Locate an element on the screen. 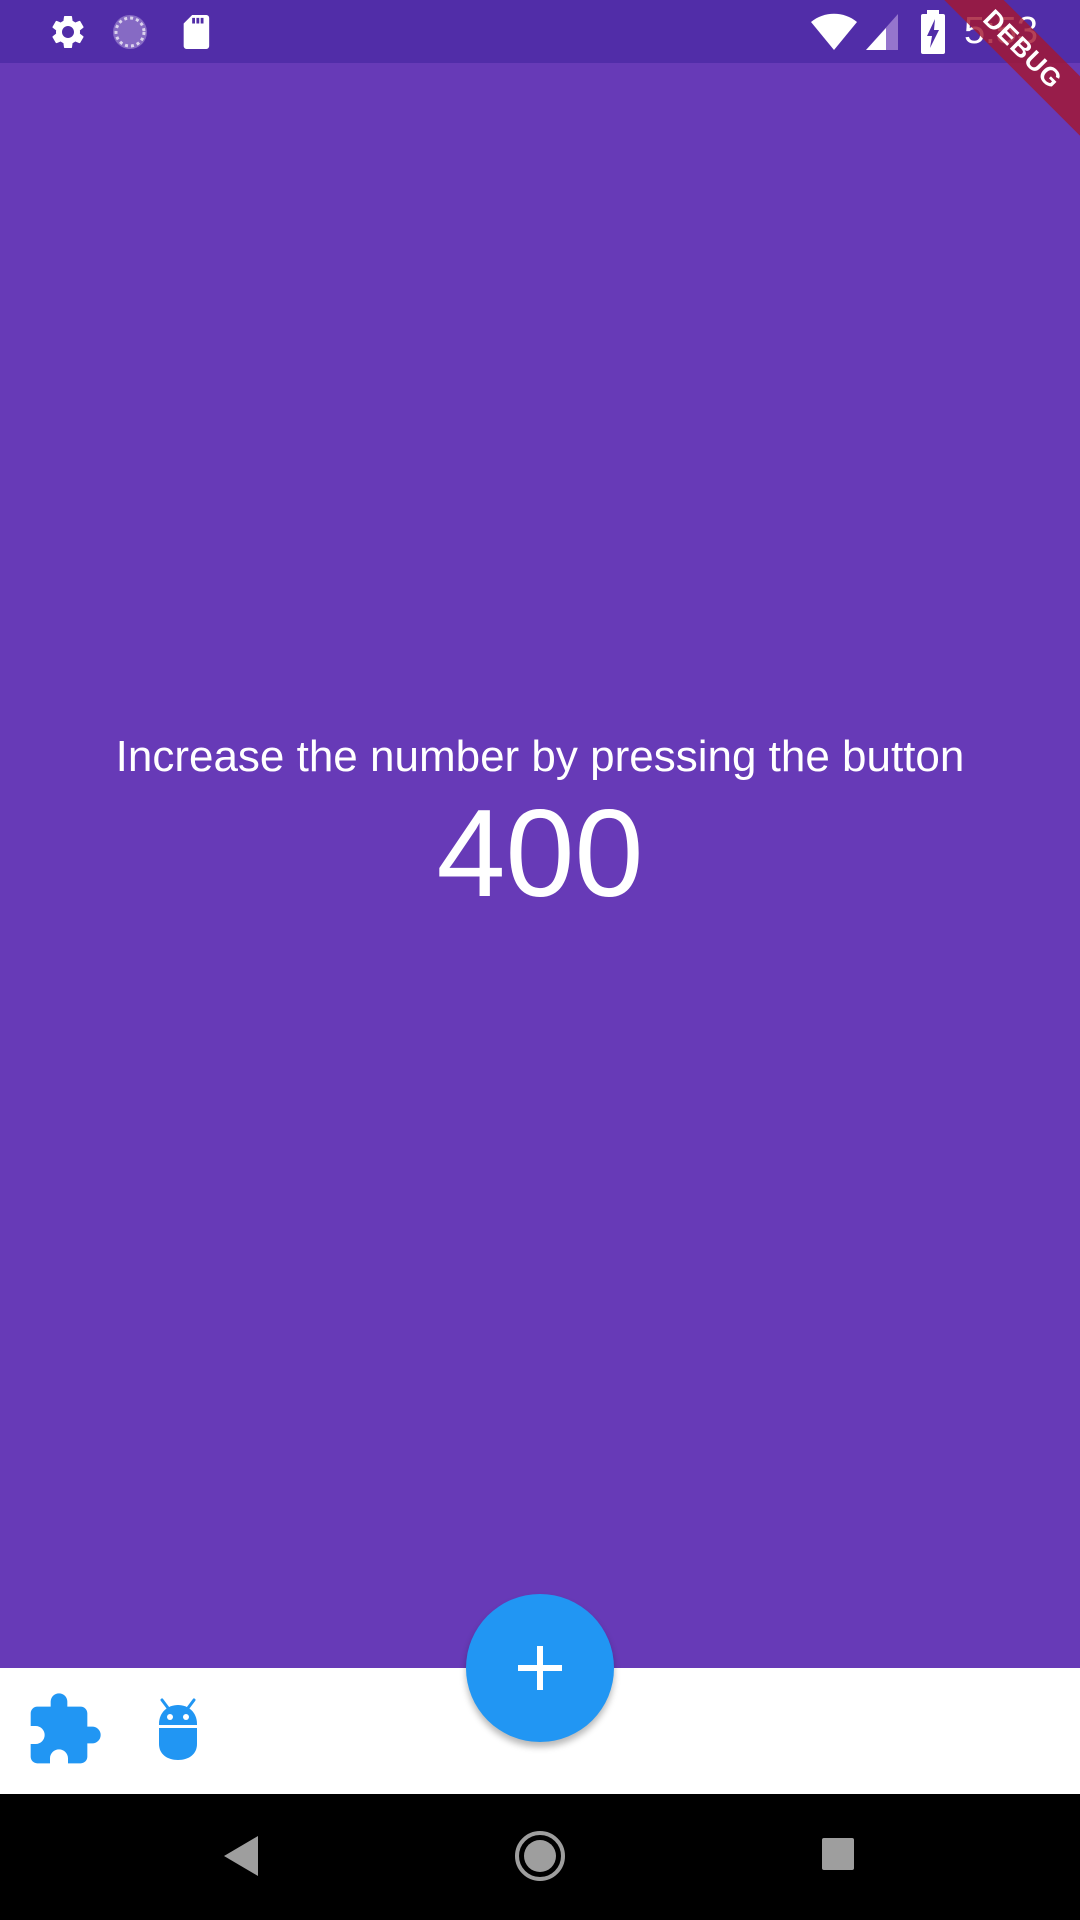  cell-signal-icon is located at coordinates (882, 32).